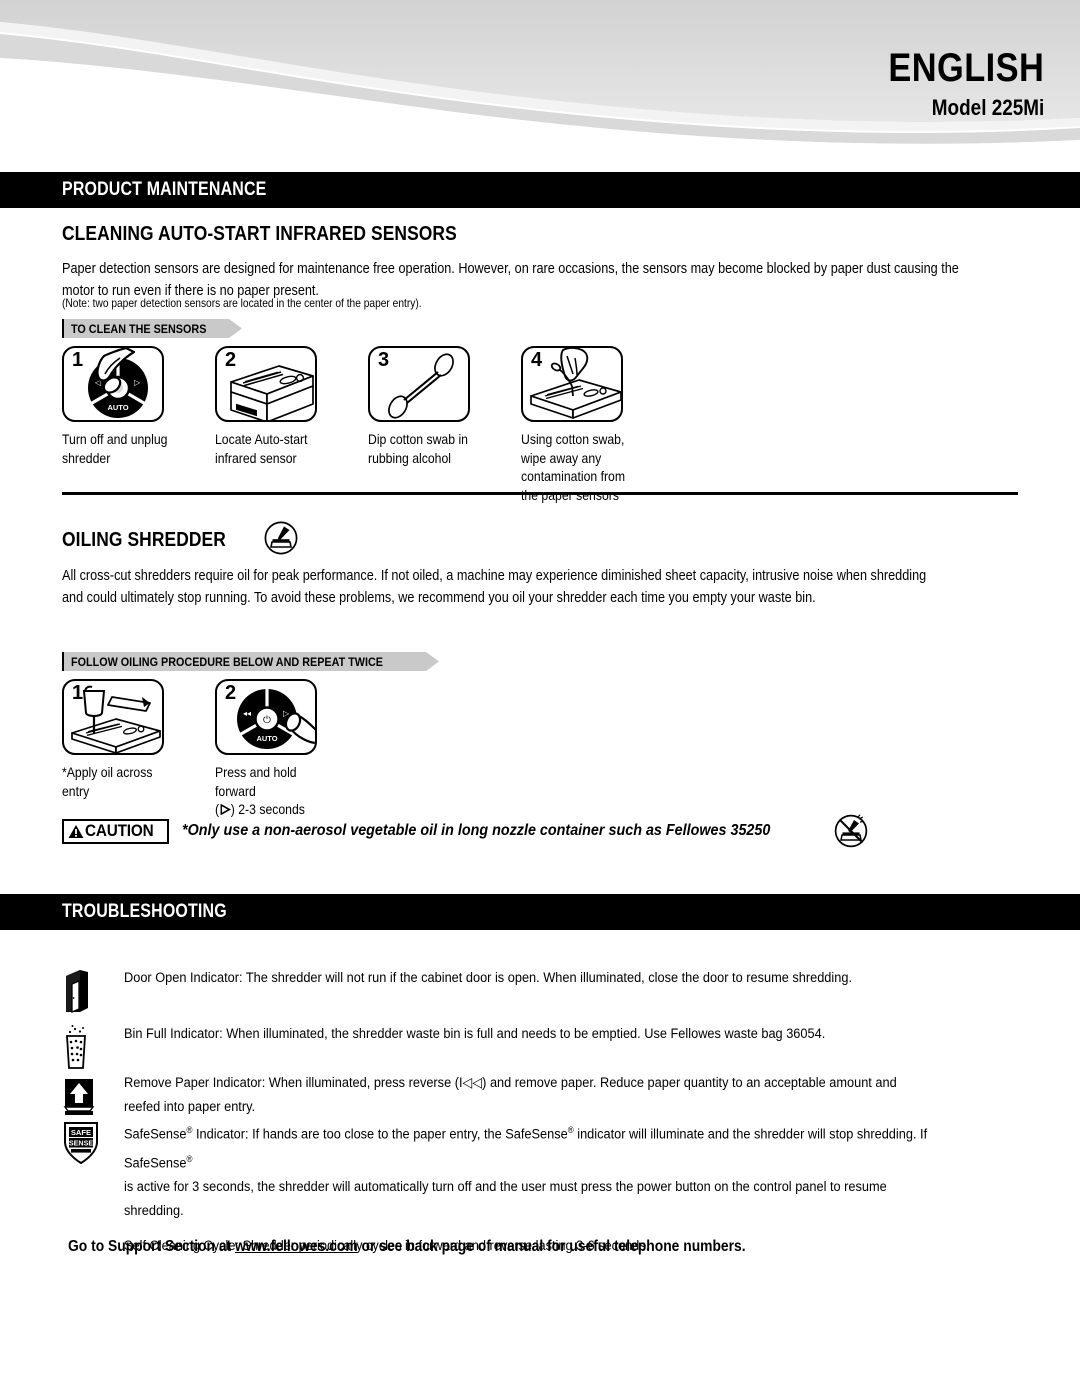 The height and width of the screenshot is (1397, 1080). I want to click on svg-text: SENSE, so click(81, 1143).